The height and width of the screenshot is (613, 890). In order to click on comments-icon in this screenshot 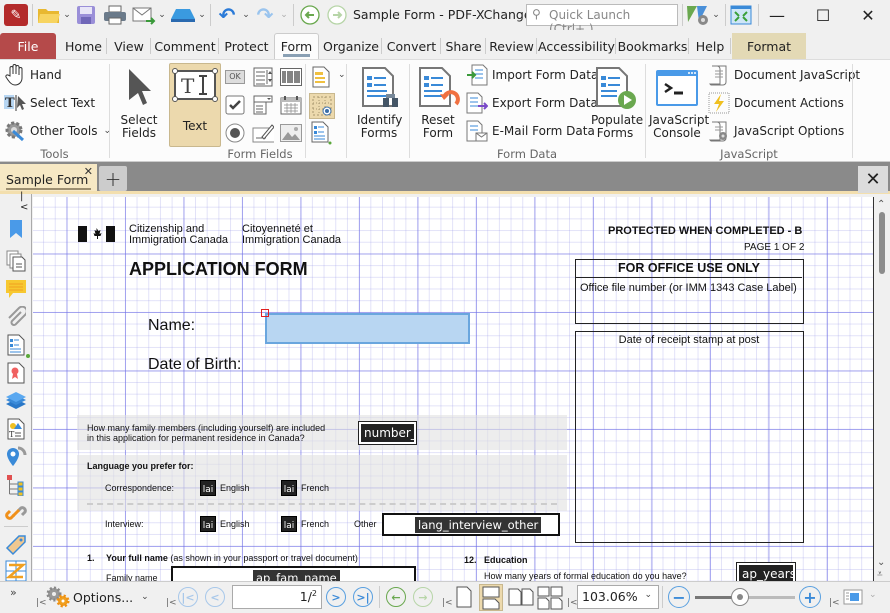, I will do `click(16, 289)`.